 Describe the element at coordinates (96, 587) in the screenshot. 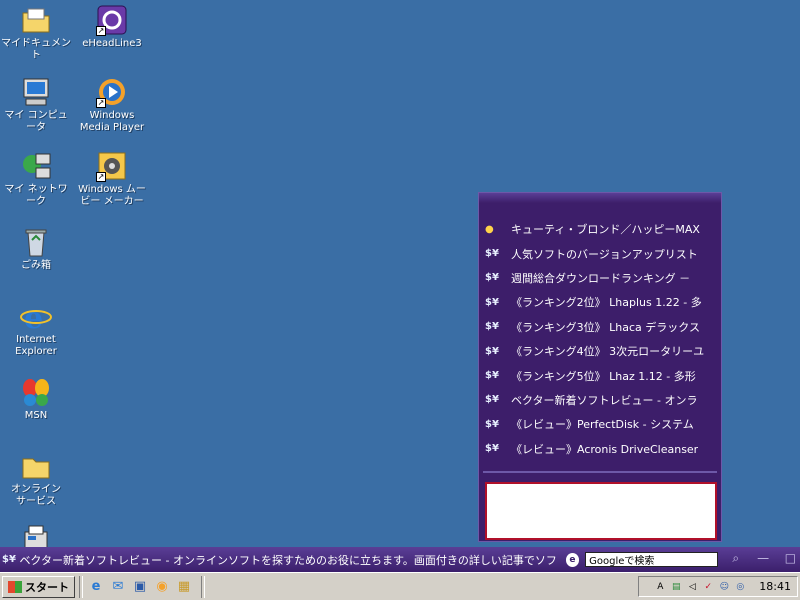

I see `quicklaunch-internet-explorer-icon: e` at that location.